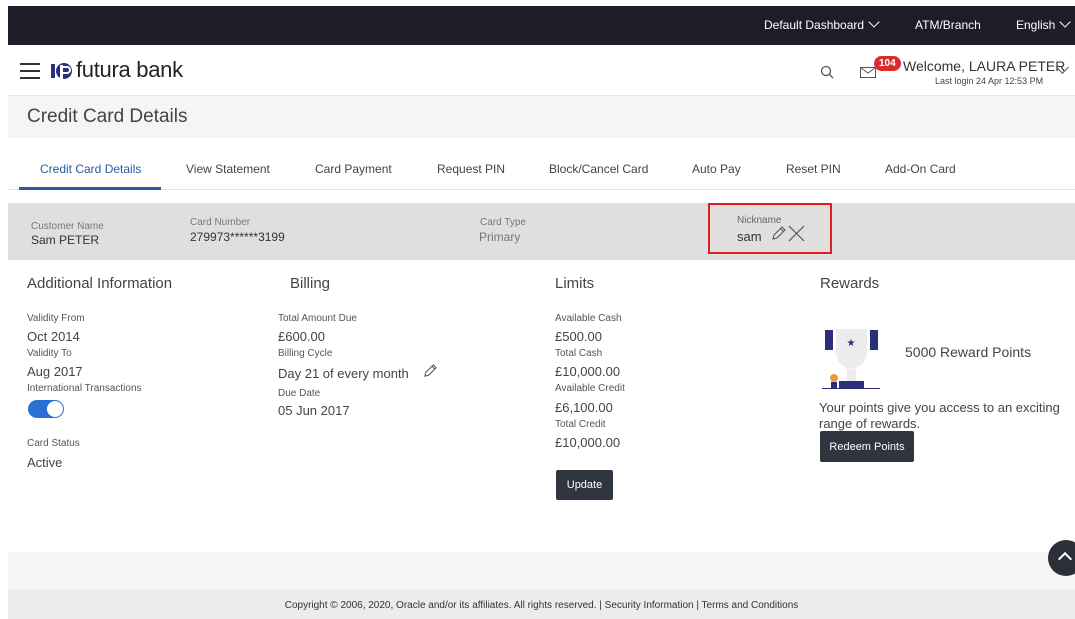 This screenshot has width=1075, height=619. I want to click on available-credit-label: Available Credit, so click(590, 388).